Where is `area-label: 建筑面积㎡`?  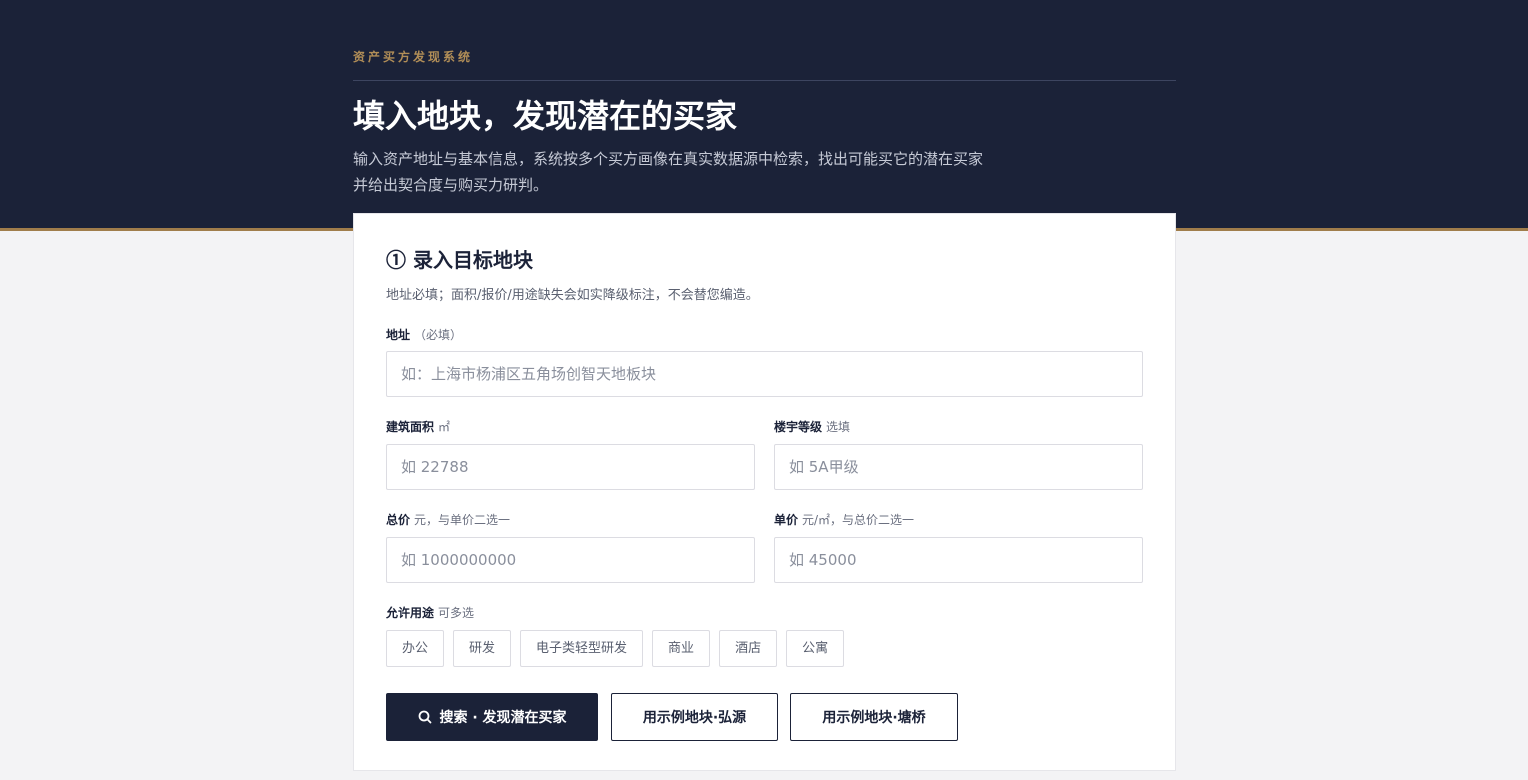
area-label: 建筑面积㎡ is located at coordinates (418, 427).